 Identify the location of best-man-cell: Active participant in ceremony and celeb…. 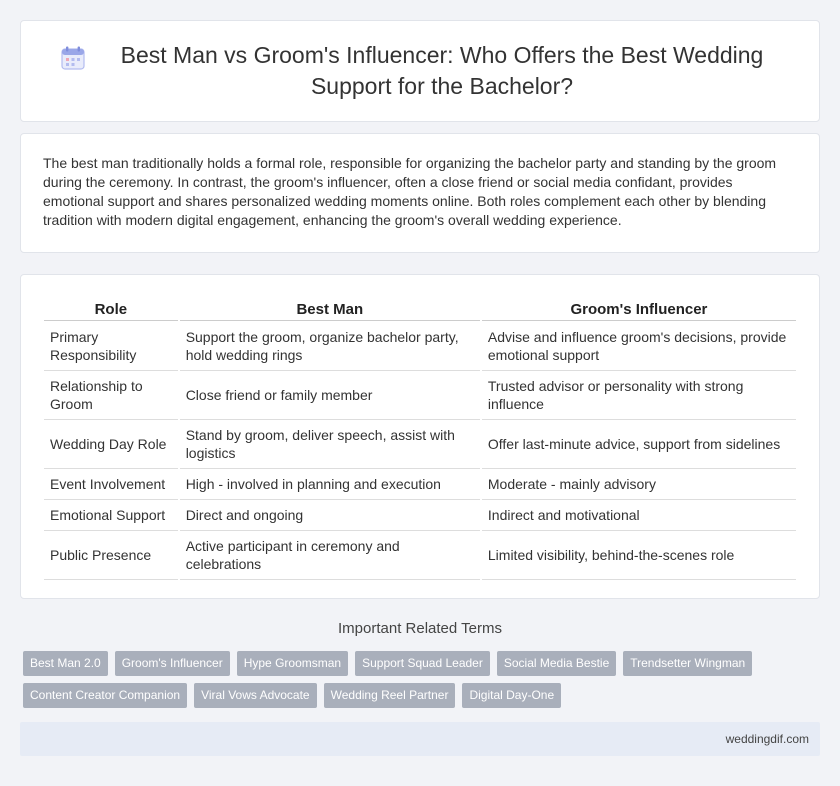
(329, 555).